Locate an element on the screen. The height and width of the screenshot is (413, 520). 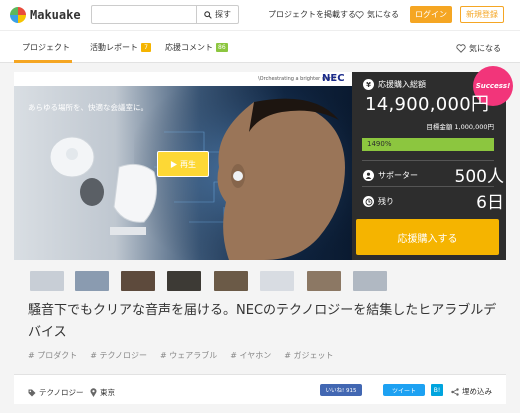
search-button: 探す is located at coordinates (217, 14).